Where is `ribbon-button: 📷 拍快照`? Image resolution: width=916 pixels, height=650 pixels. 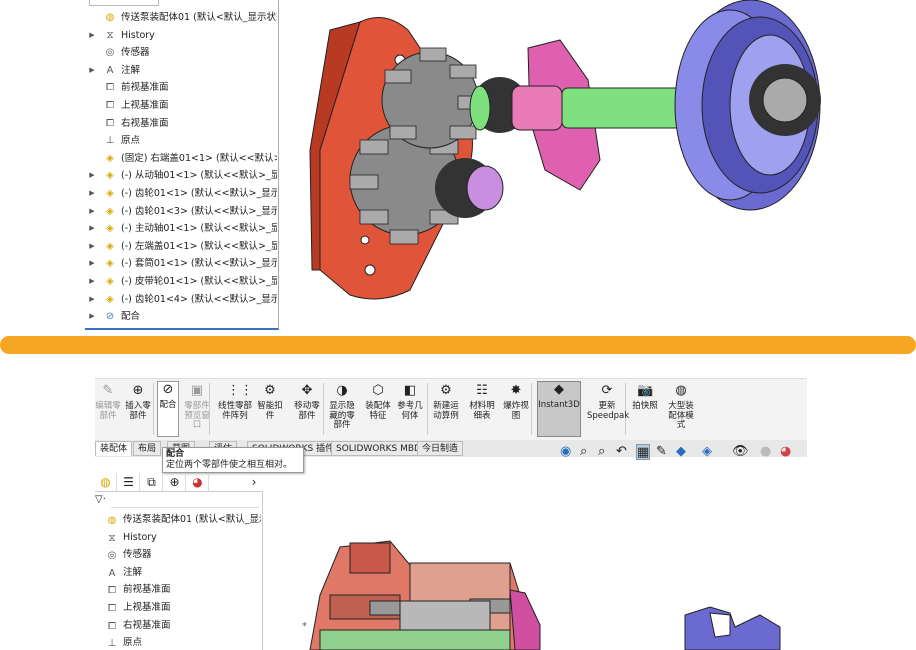 ribbon-button: 📷 拍快照 is located at coordinates (645, 397).